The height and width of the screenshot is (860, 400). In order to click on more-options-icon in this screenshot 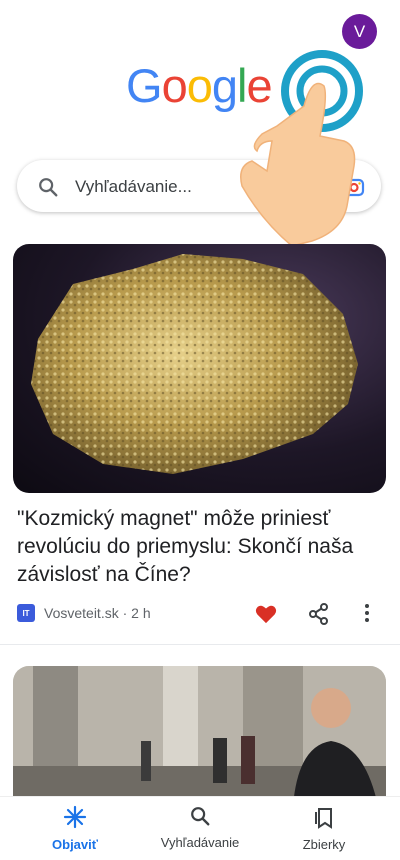, I will do `click(367, 615)`.